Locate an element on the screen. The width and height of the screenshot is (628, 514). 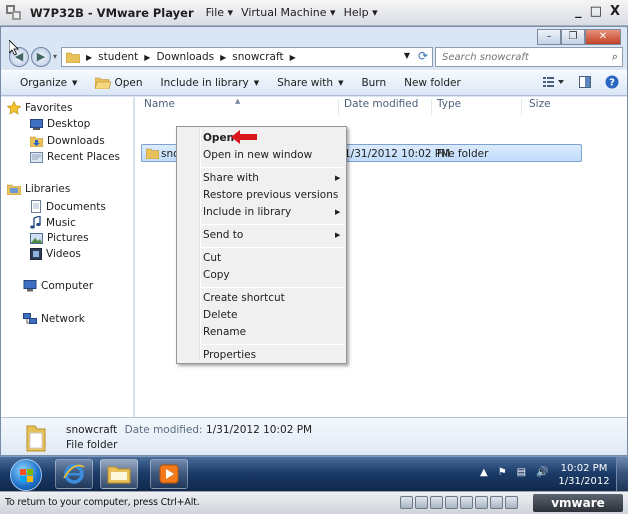
sidebar-item-documents: Documents is located at coordinates (68, 206).